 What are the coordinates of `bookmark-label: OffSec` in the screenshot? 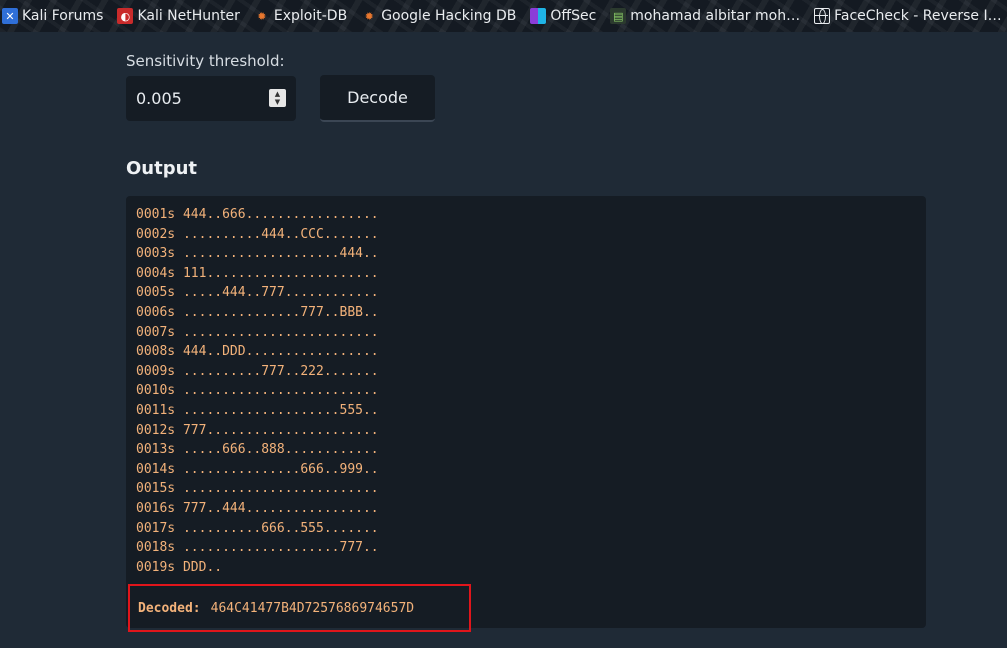 It's located at (573, 16).